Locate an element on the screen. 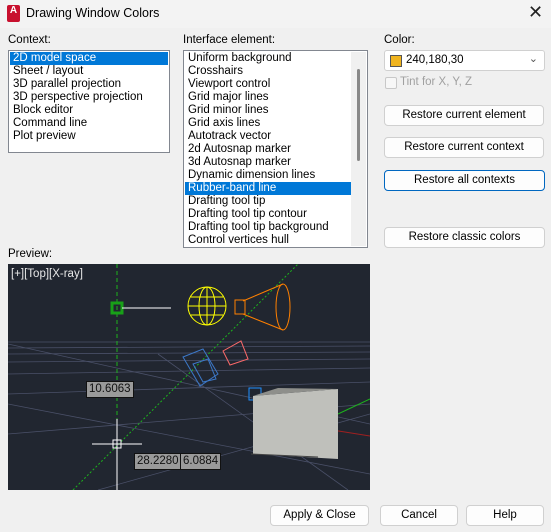 This screenshot has height=532, width=551. list-item: Dynamic dimension lines is located at coordinates (268, 175).